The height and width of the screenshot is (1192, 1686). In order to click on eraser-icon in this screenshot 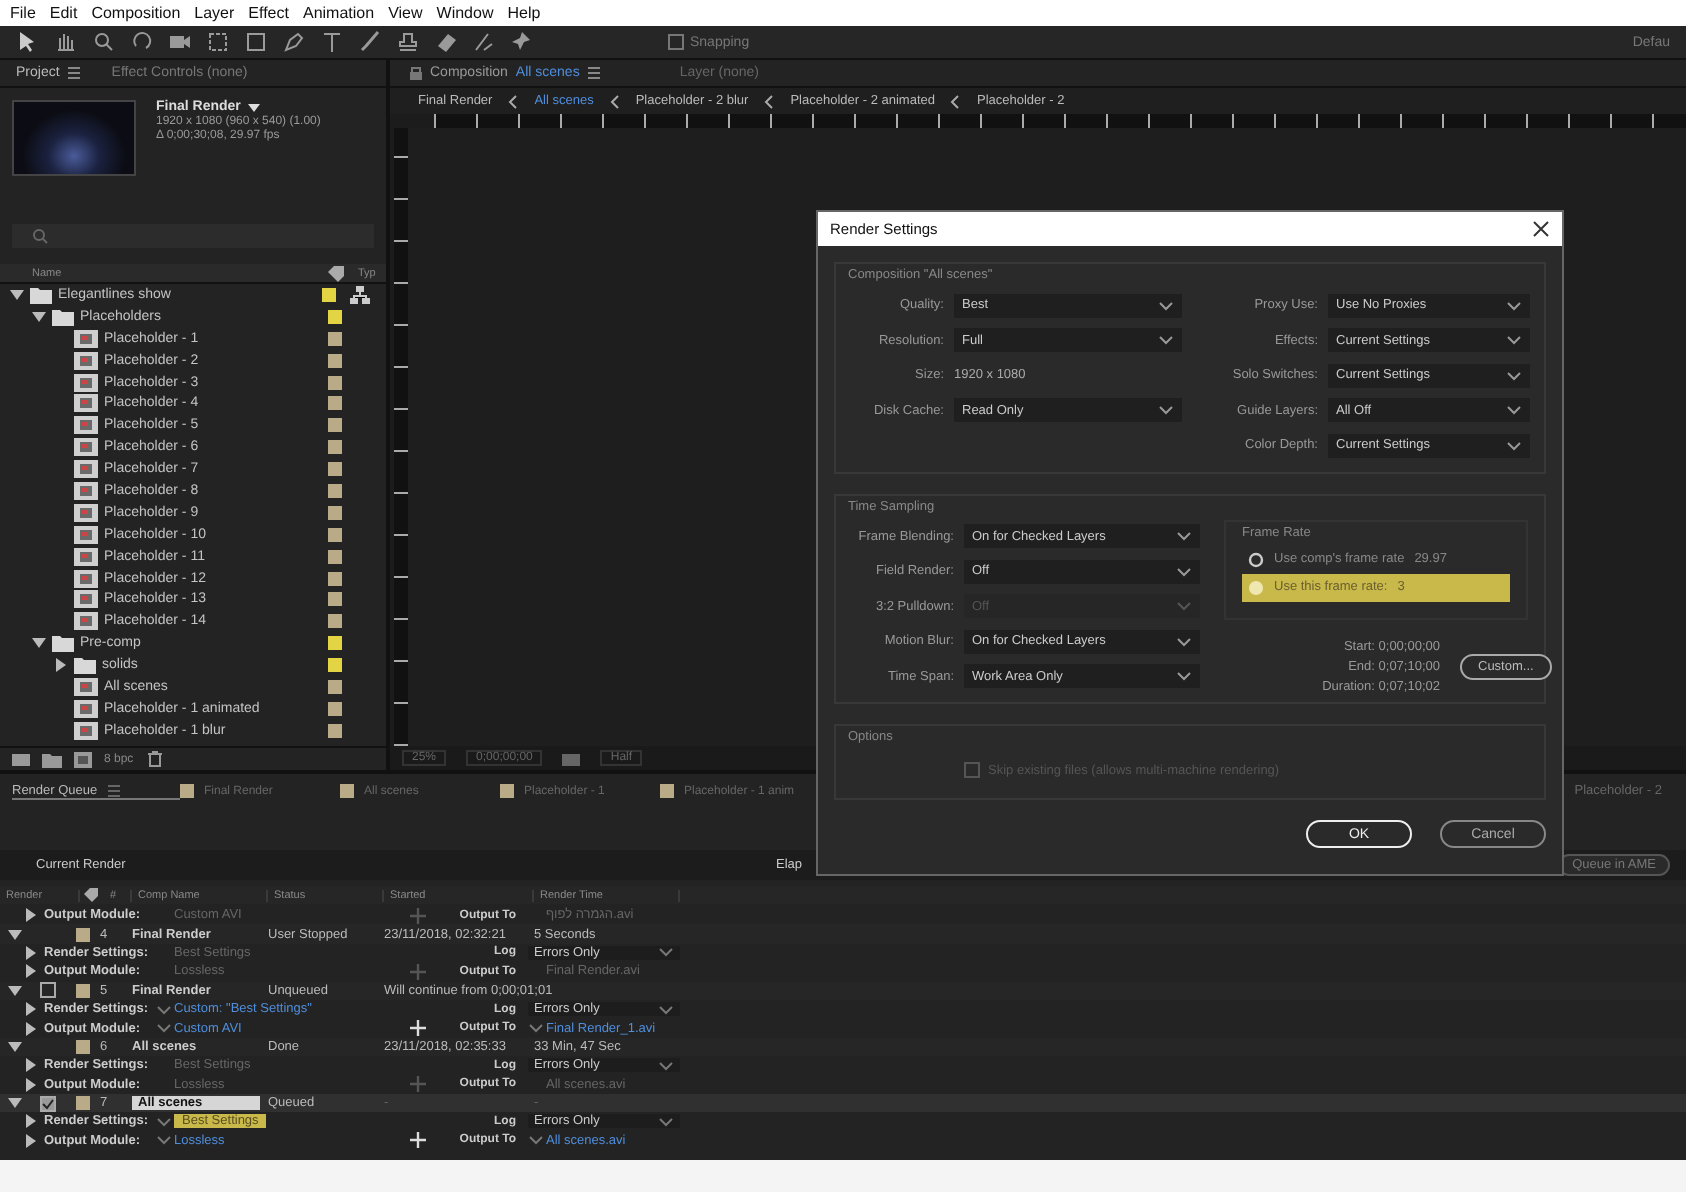, I will do `click(446, 42)`.